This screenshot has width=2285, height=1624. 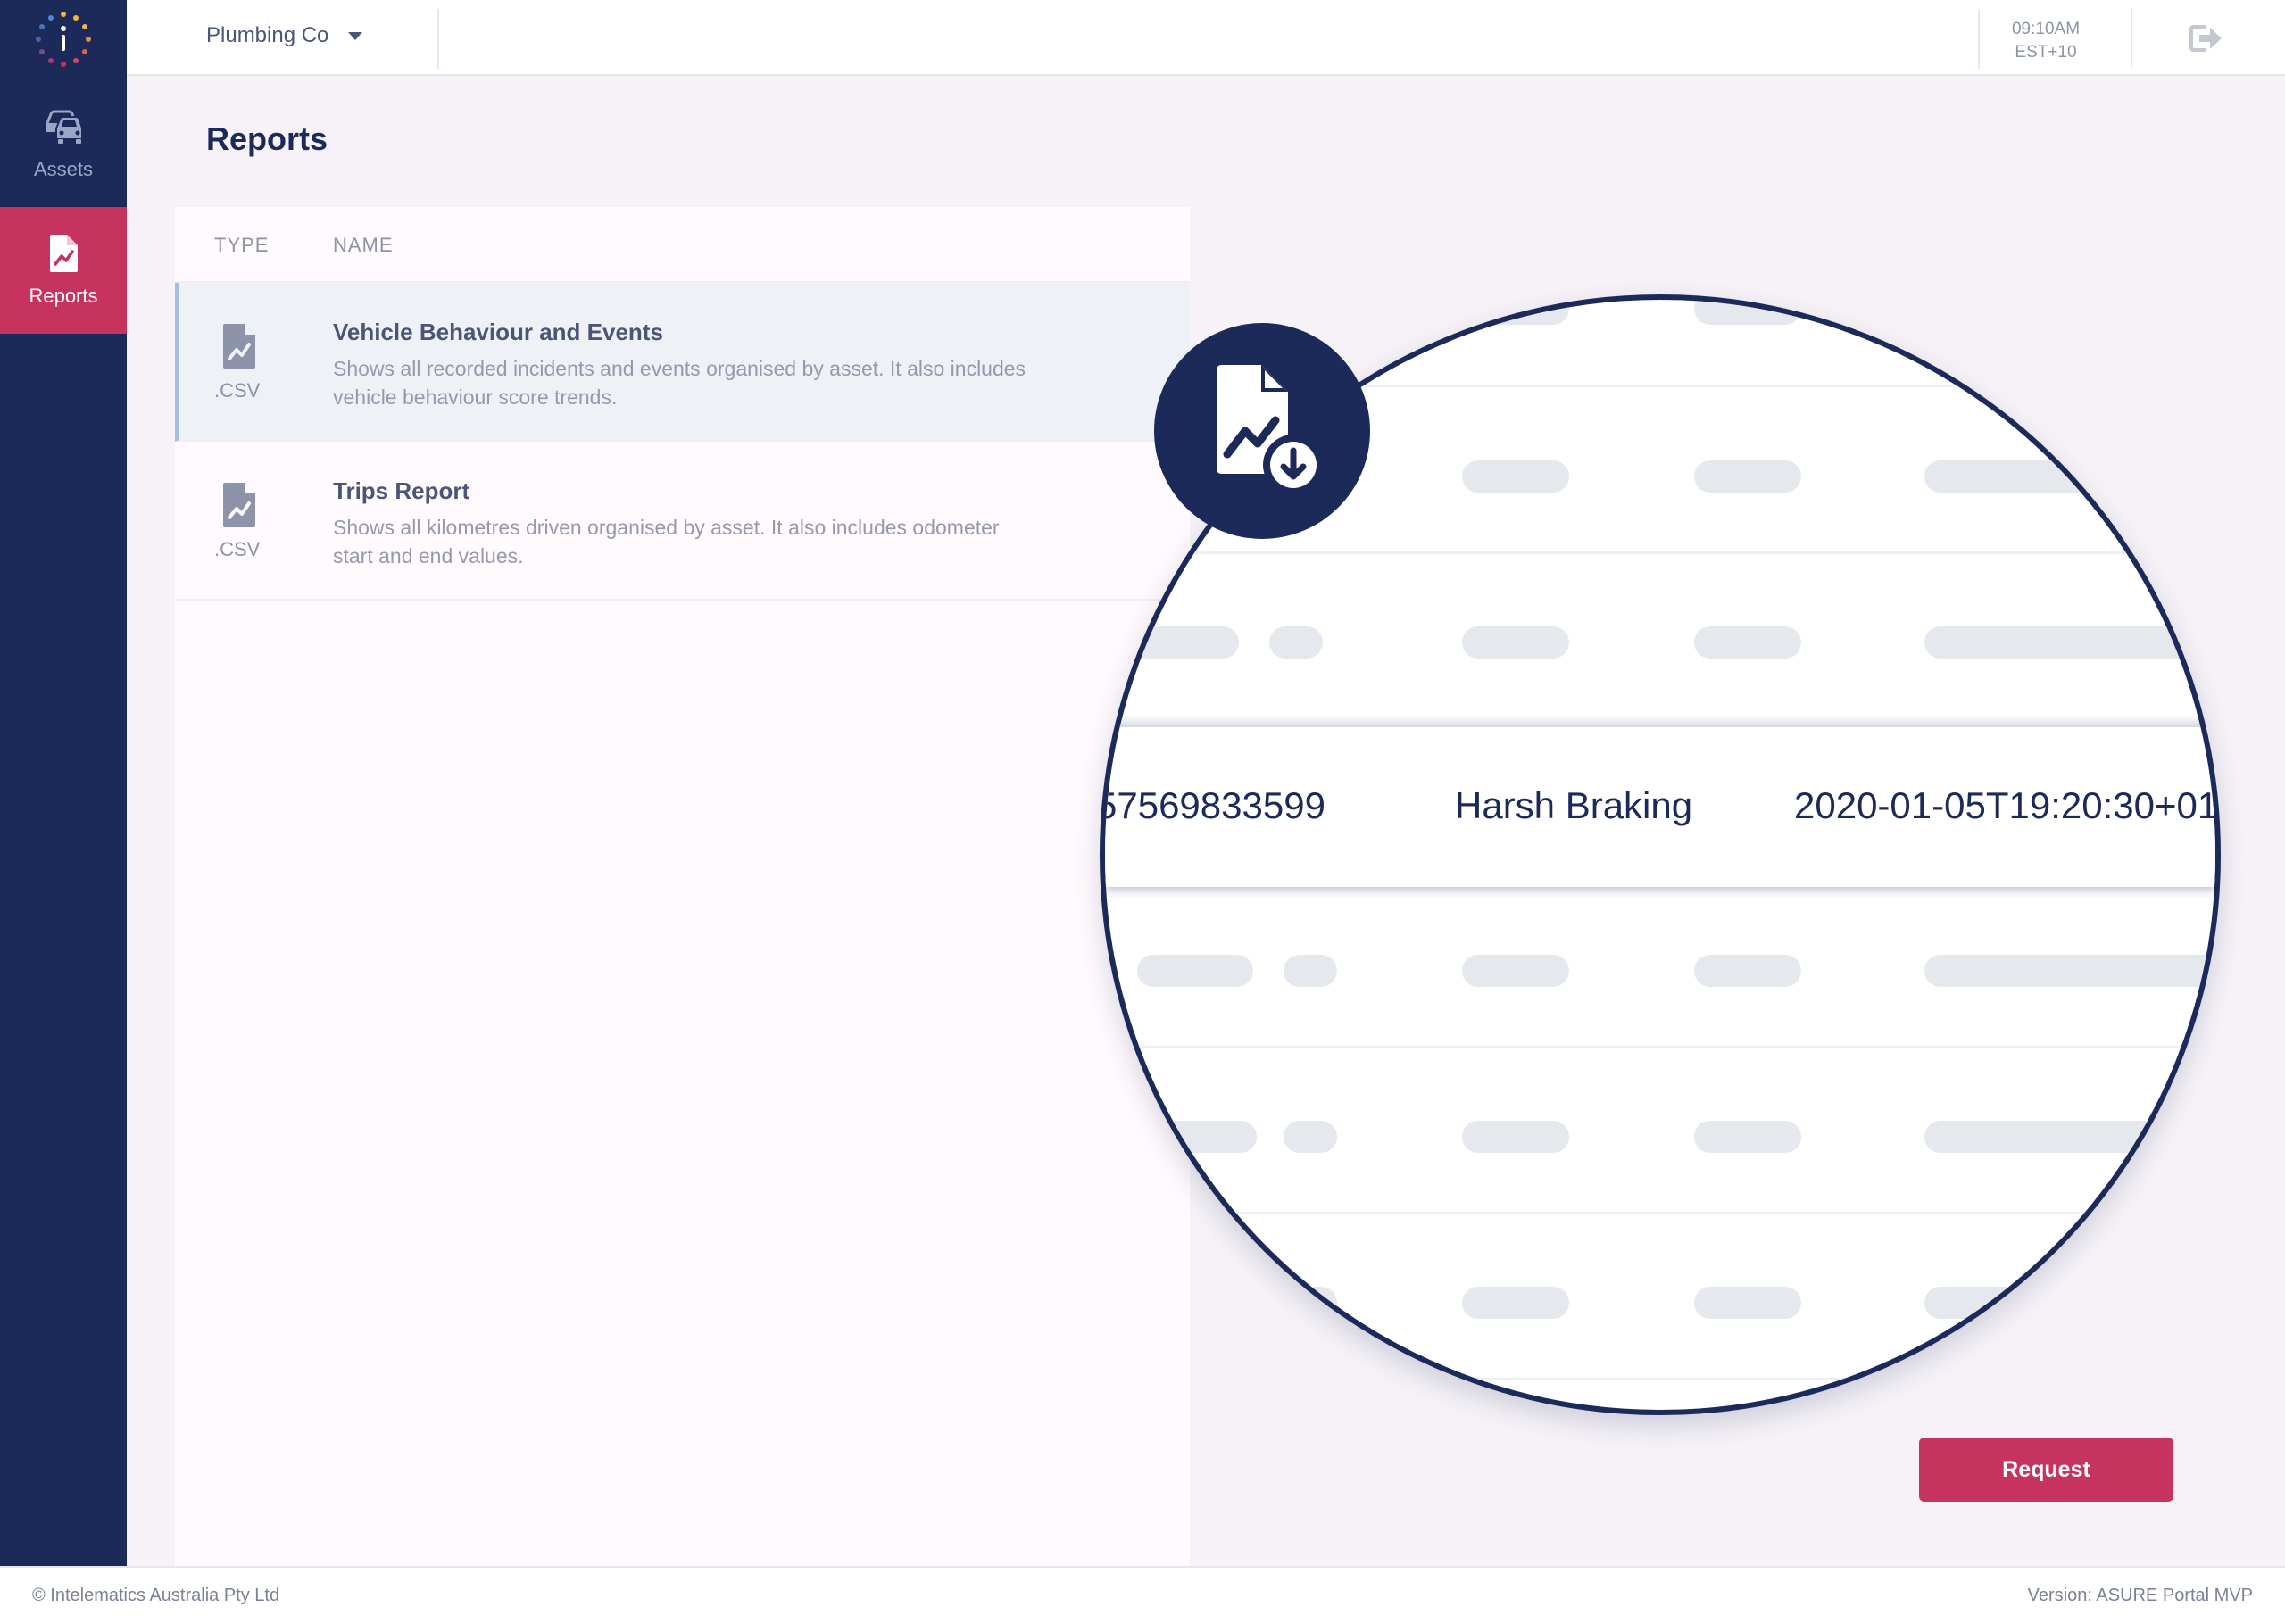 What do you see at coordinates (401, 490) in the screenshot?
I see `report-name: Trips Report` at bounding box center [401, 490].